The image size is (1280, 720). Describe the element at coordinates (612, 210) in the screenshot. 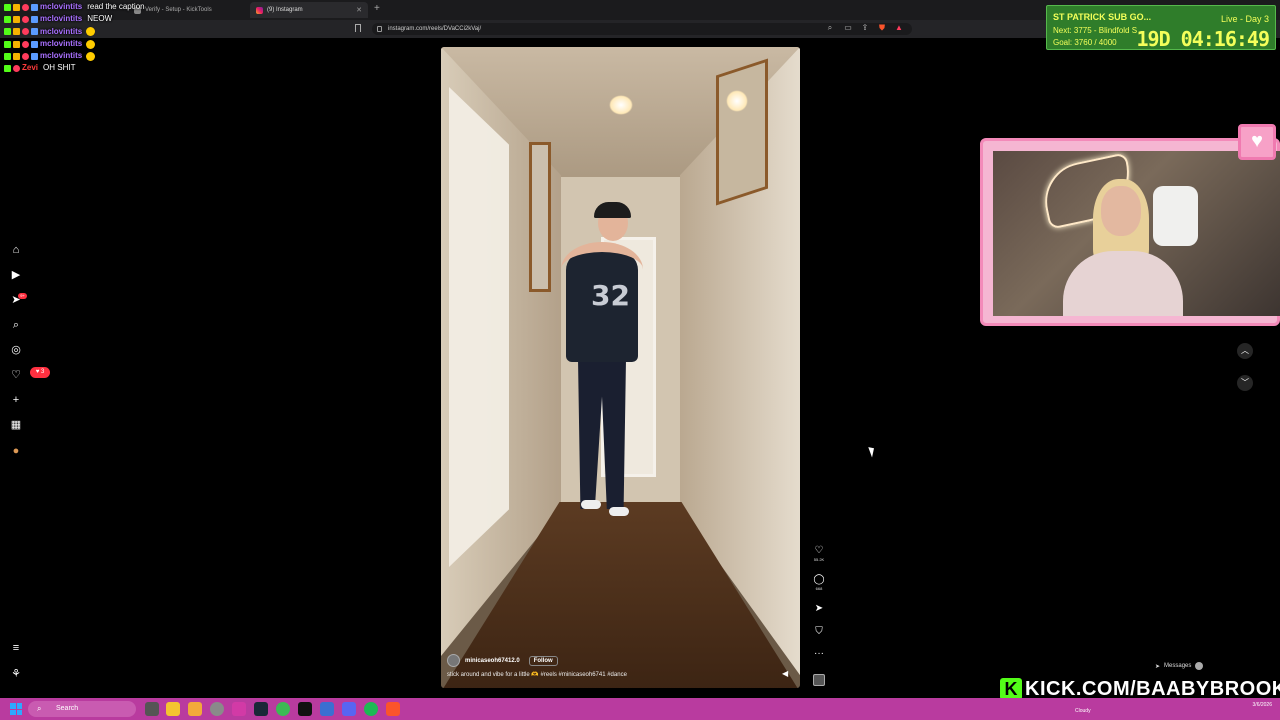

I see `video-person-cap` at that location.